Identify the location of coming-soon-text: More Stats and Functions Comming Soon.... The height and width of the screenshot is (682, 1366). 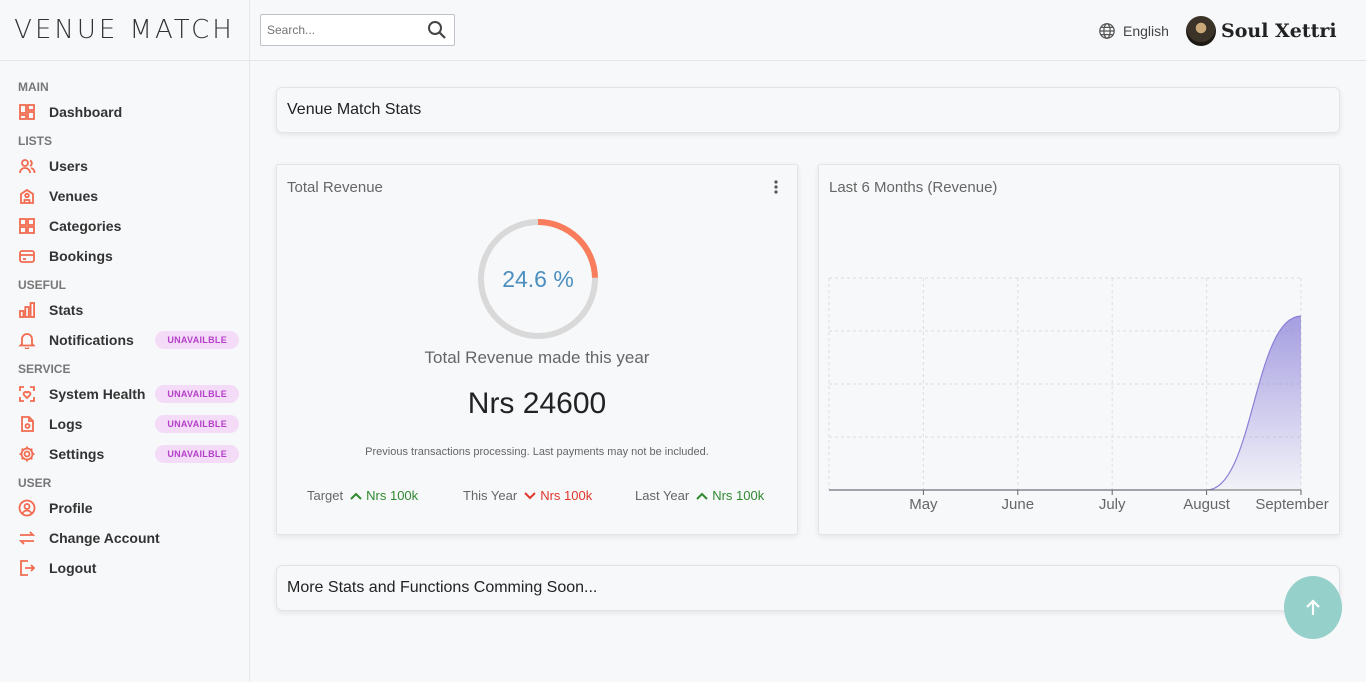
(442, 587).